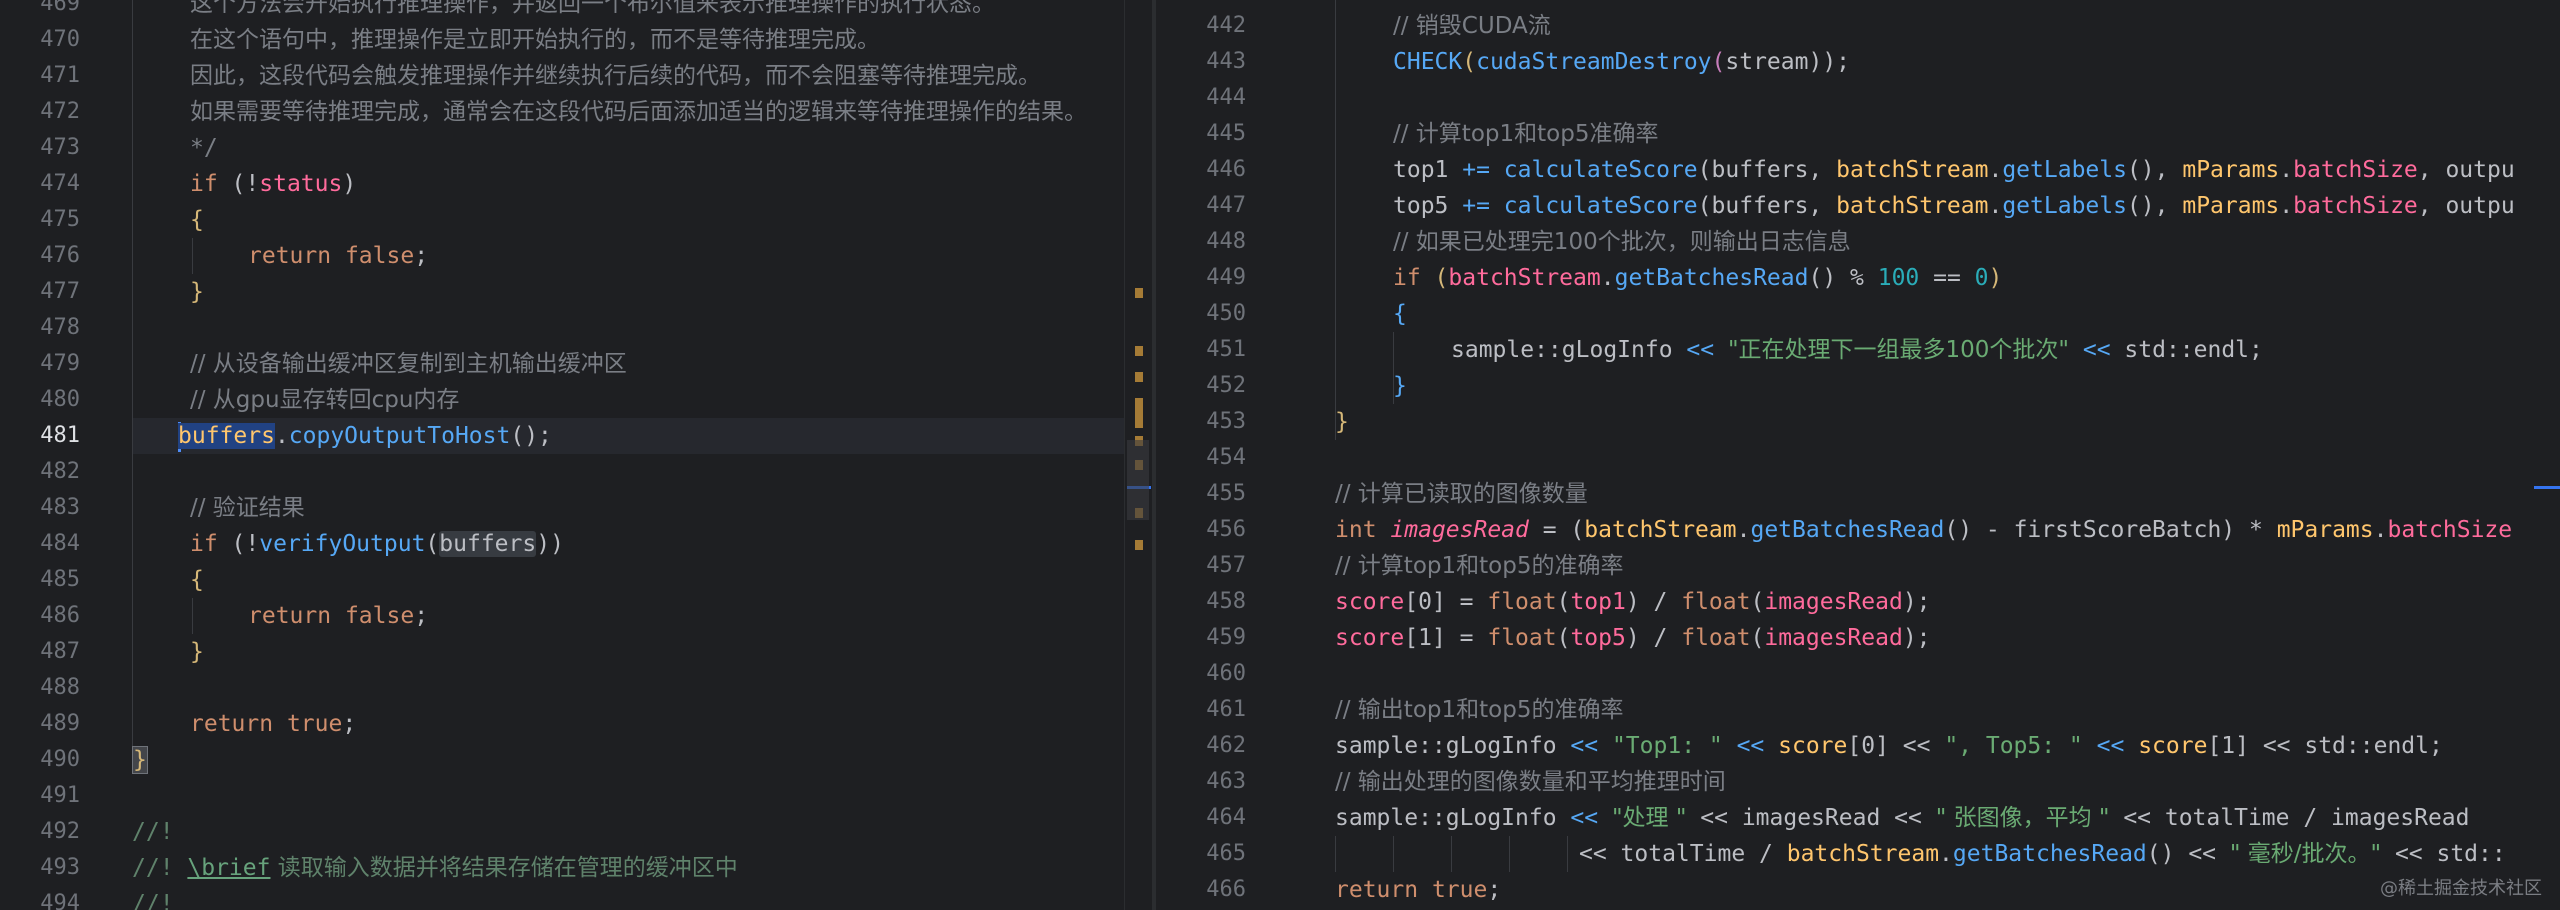  Describe the element at coordinates (1226, 61) in the screenshot. I see `line-number: 443` at that location.